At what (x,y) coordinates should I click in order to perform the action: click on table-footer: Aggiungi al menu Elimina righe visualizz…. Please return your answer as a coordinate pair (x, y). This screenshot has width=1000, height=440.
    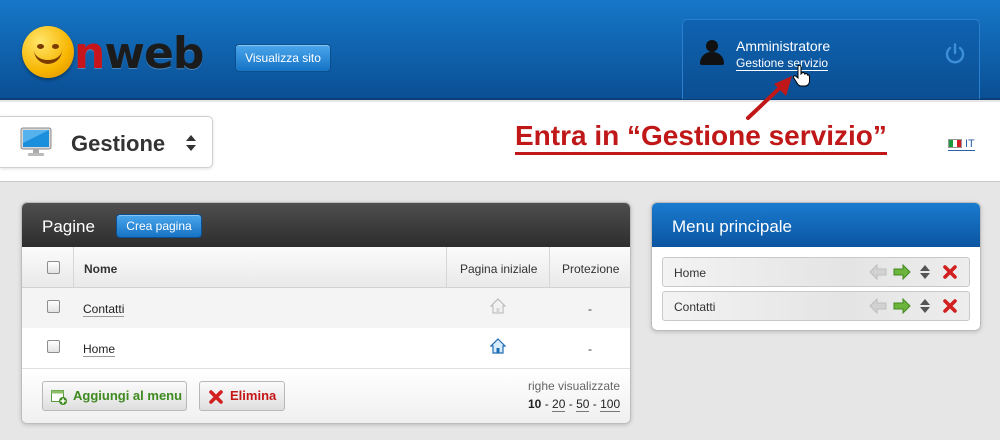
    Looking at the image, I should click on (326, 395).